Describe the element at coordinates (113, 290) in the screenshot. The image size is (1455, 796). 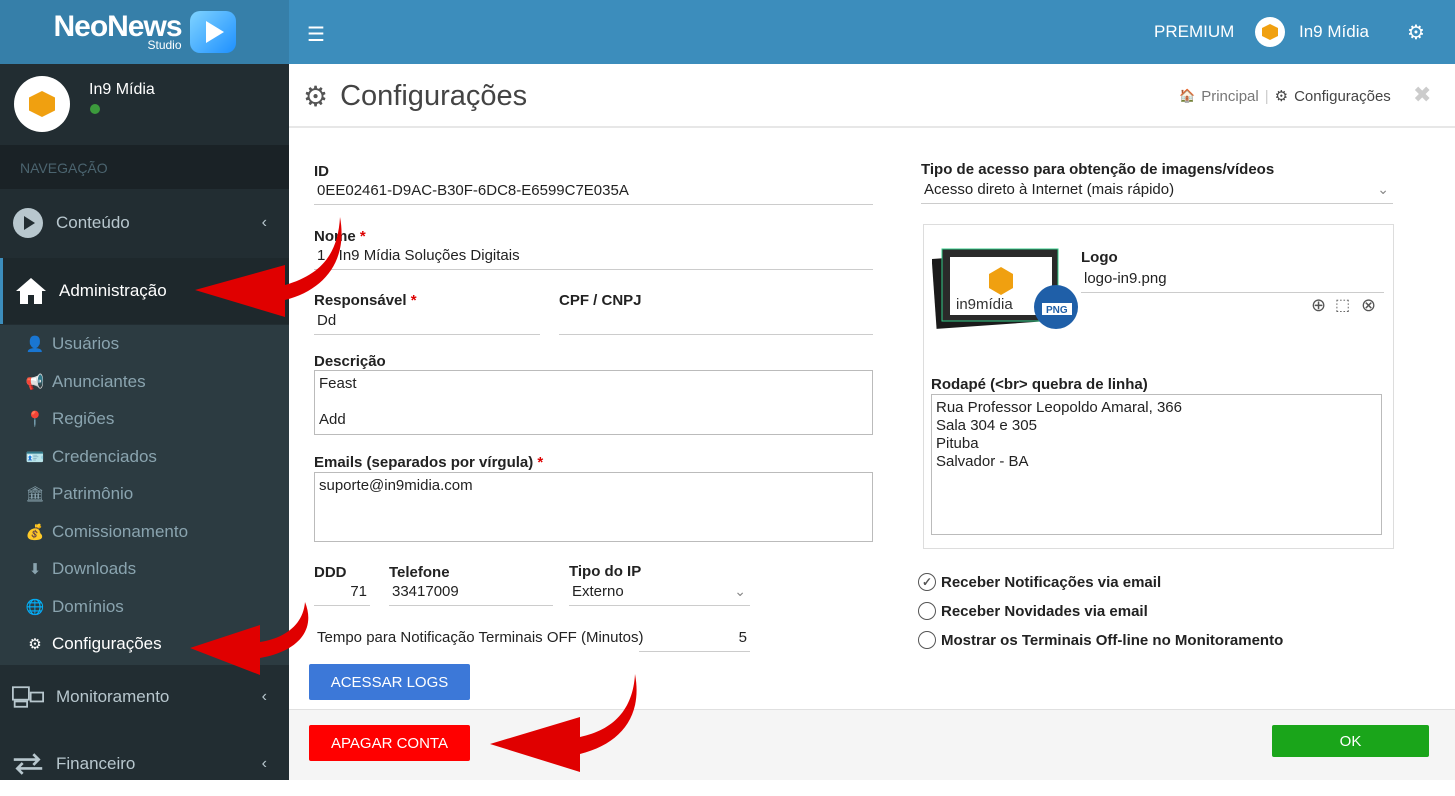
I see `nav-label-administracao: Administração` at that location.